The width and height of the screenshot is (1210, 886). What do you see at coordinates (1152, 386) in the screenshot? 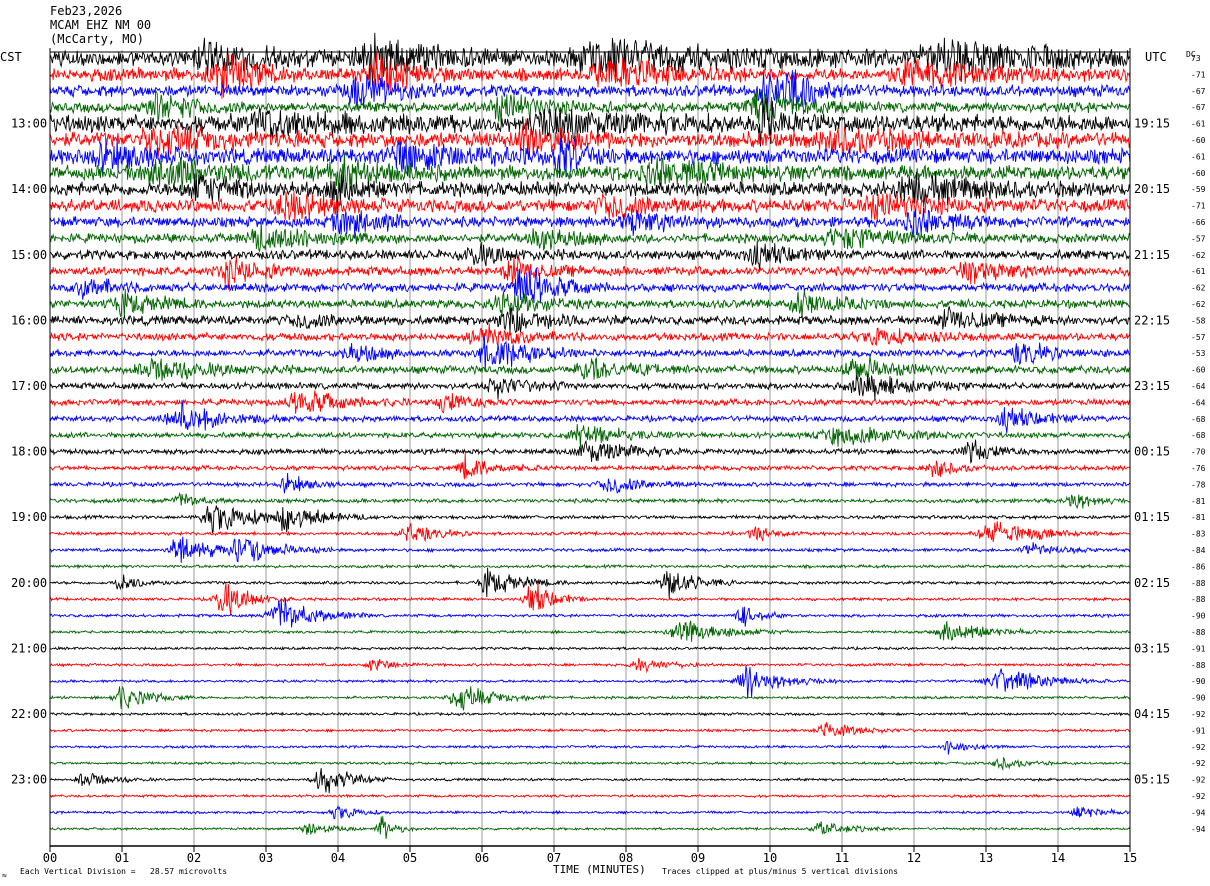
I see `right-hour-label: 23:15` at bounding box center [1152, 386].